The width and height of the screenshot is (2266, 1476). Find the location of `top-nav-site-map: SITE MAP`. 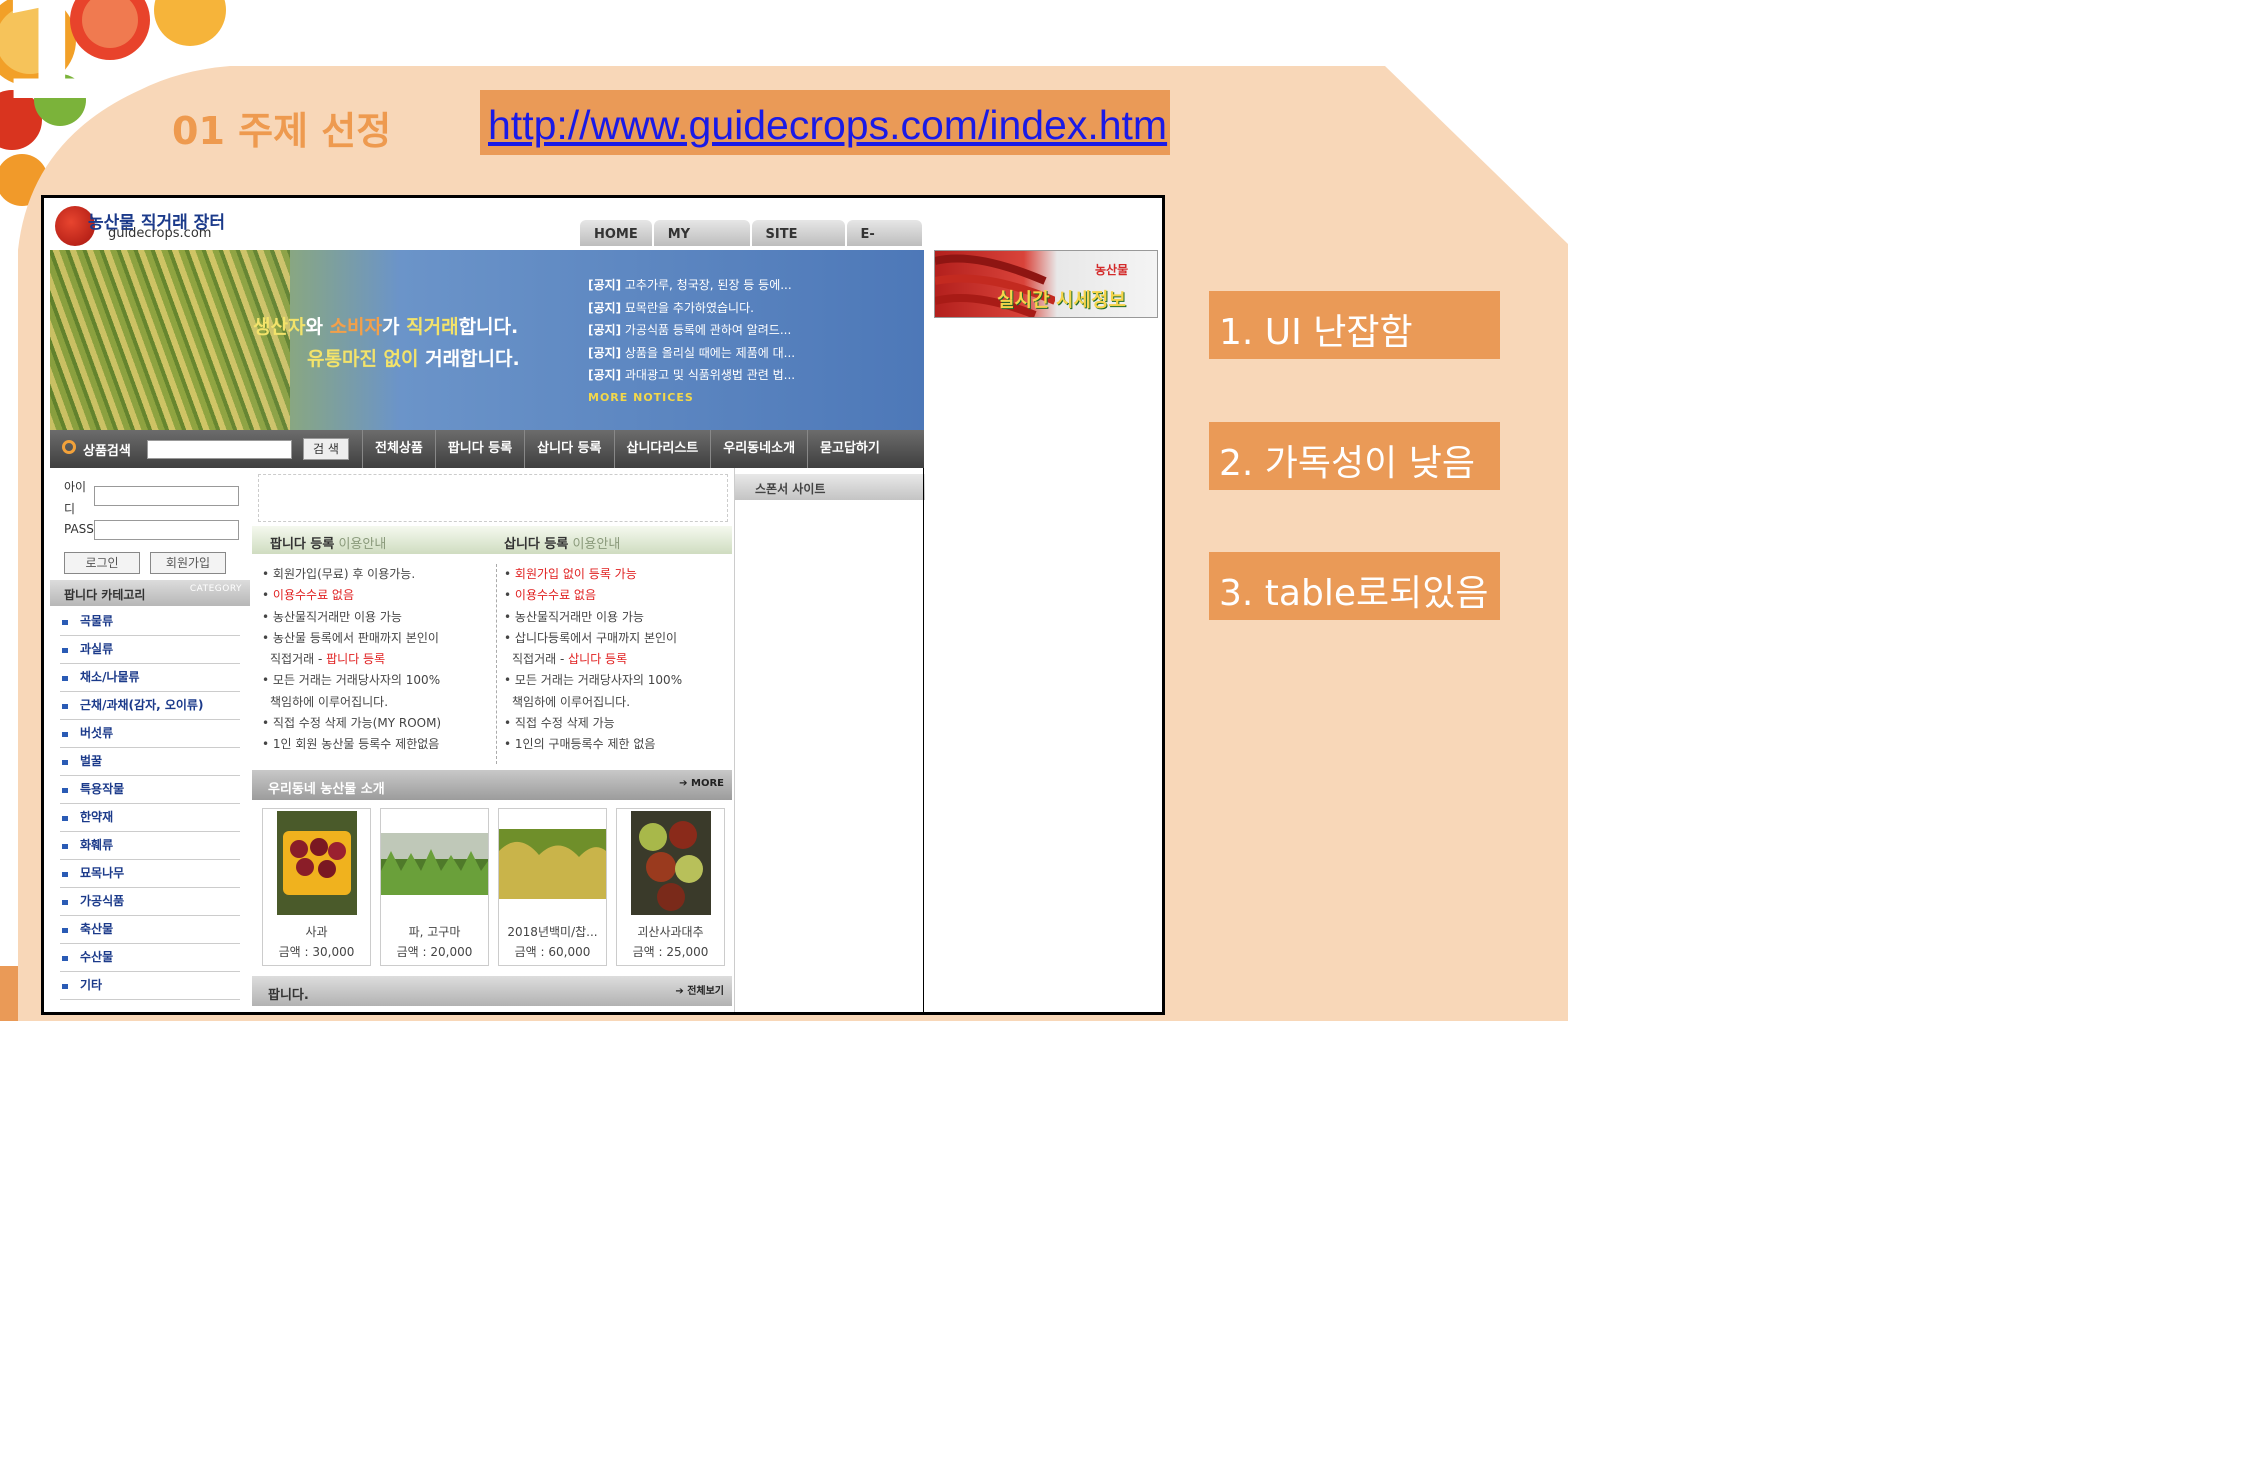

top-nav-site-map: SITE MAP is located at coordinates (798, 246).